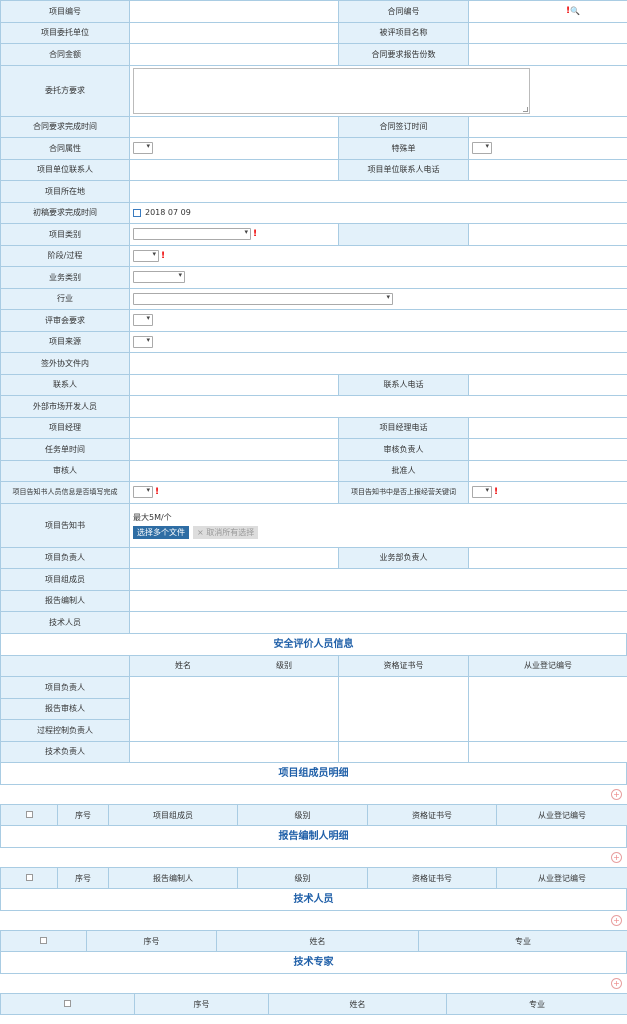 This screenshot has height=1024, width=627. I want to click on contract-no-field: !🔍, so click(547, 11).